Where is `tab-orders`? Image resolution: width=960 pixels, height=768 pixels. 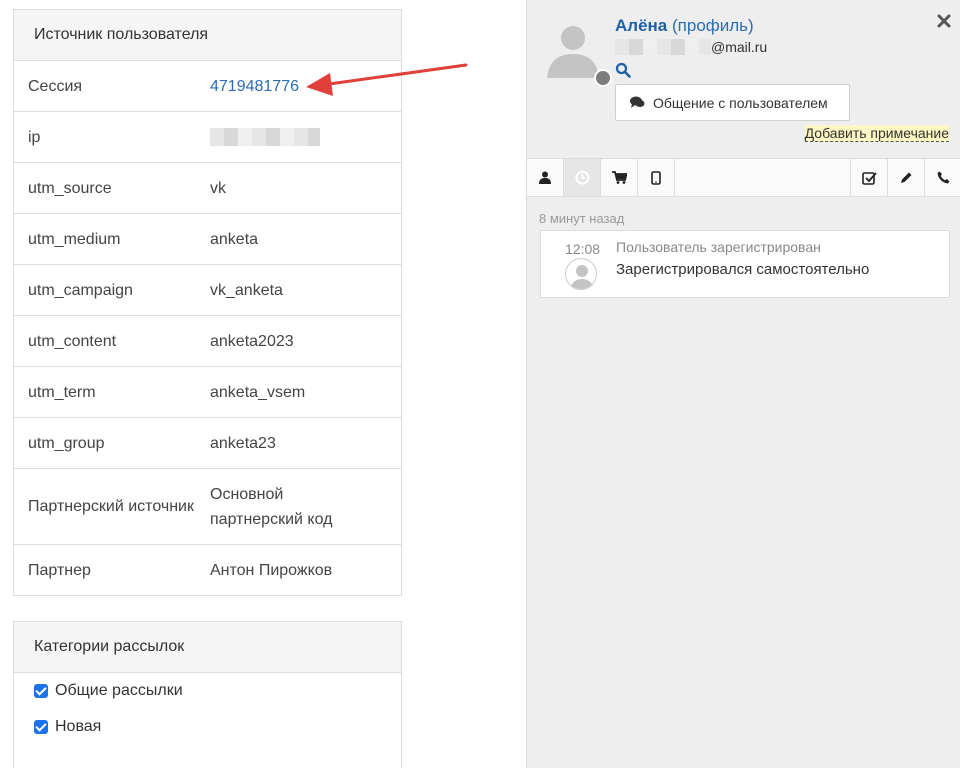
tab-orders is located at coordinates (619, 177).